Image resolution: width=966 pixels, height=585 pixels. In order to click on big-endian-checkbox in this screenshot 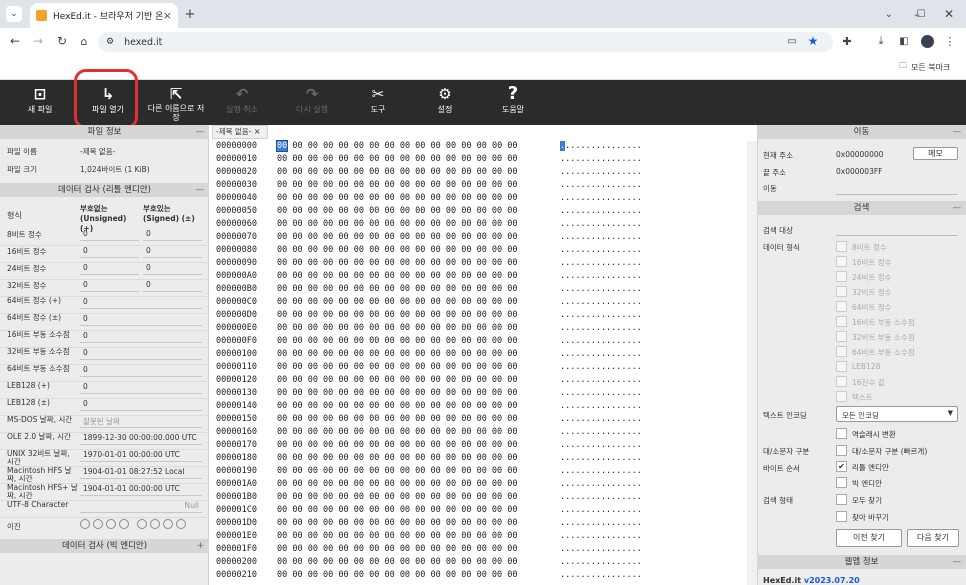, I will do `click(841, 482)`.